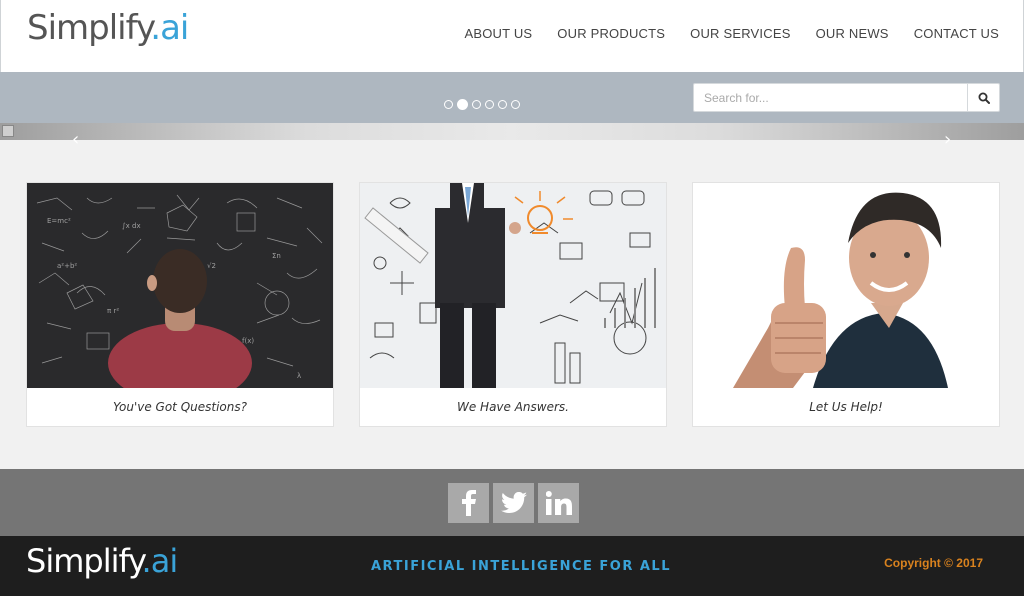 The image size is (1024, 596). Describe the element at coordinates (8, 131) in the screenshot. I see `broken-image-icon` at that location.